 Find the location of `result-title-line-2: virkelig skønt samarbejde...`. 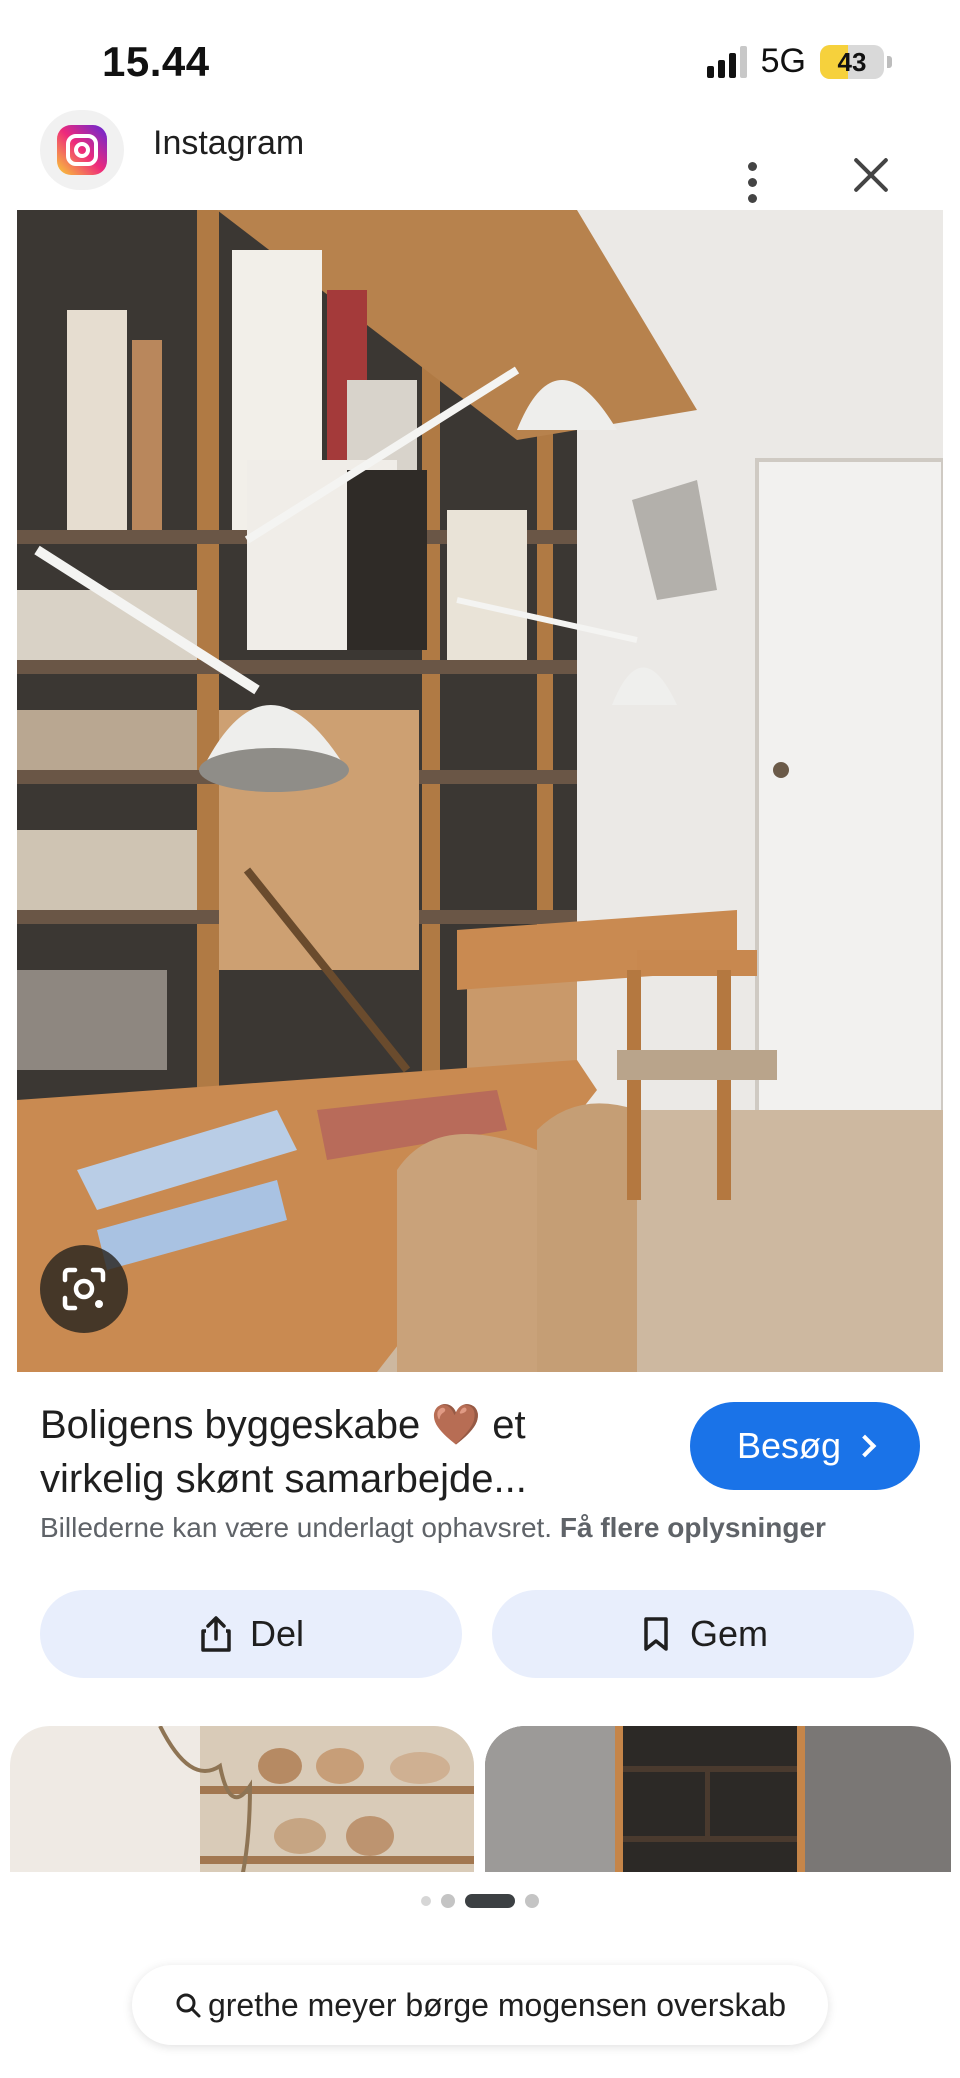

result-title-line-2: virkelig skønt samarbejde... is located at coordinates (283, 1479).